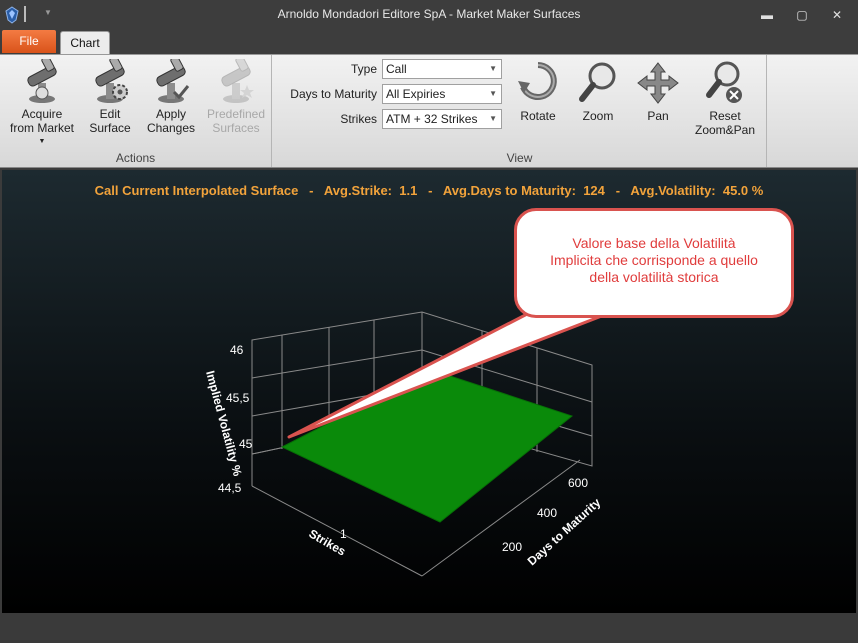 The image size is (858, 643). I want to click on grid-line, so click(337, 364).